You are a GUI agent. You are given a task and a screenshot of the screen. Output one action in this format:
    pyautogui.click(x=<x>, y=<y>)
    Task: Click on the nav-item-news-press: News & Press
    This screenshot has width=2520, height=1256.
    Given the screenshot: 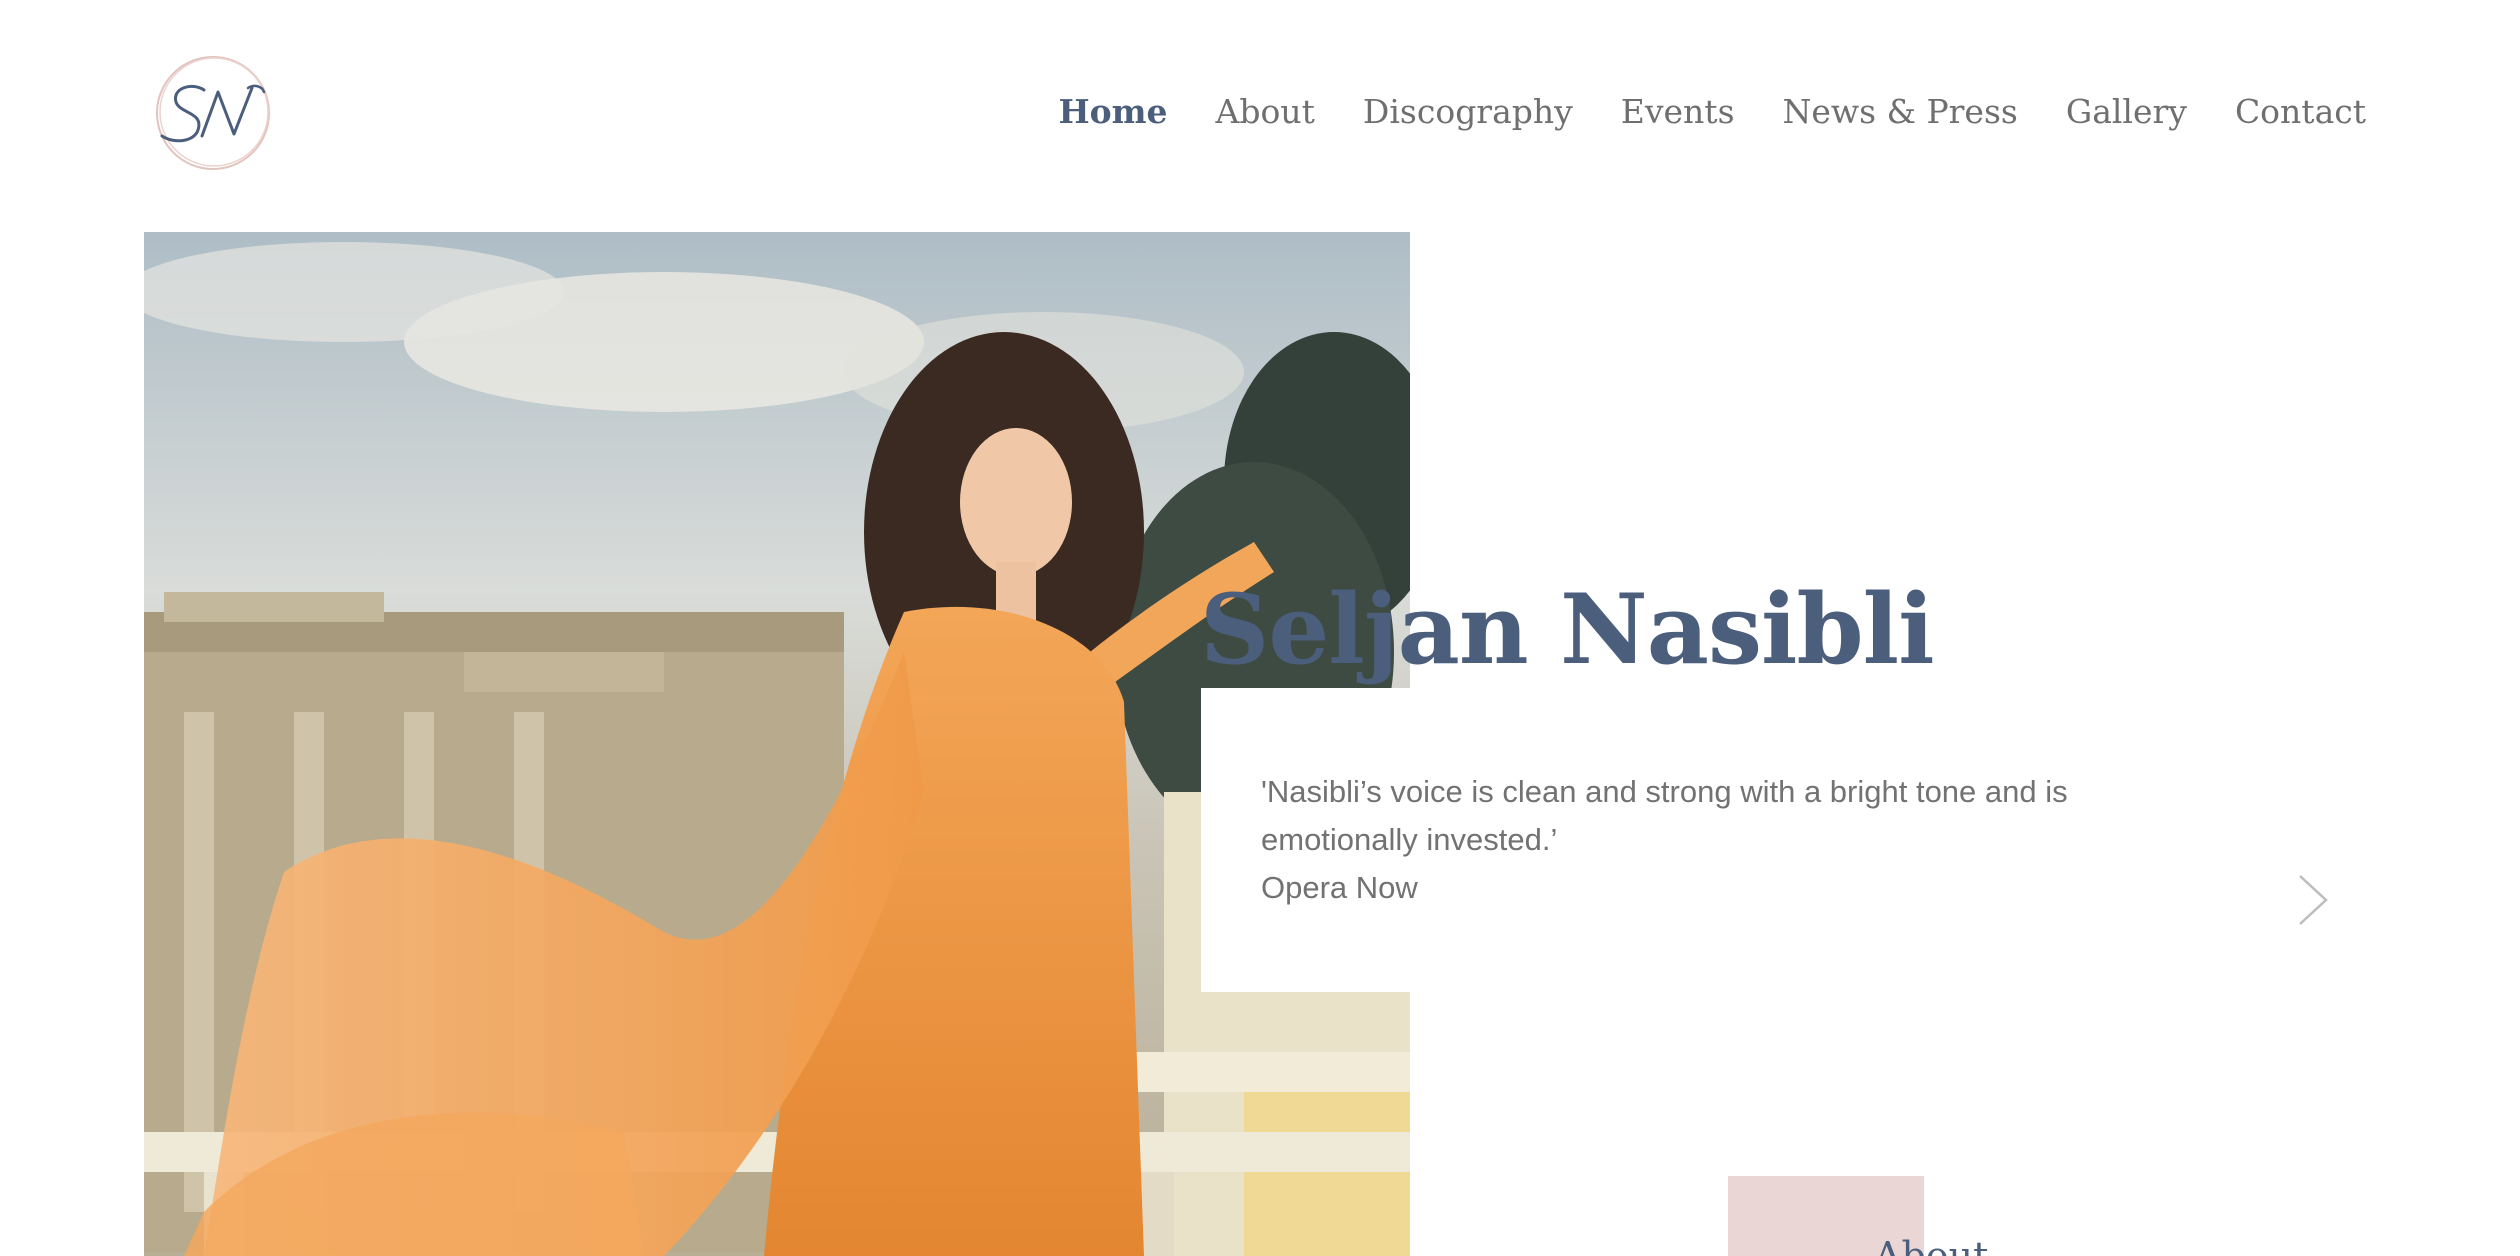 What is the action you would take?
    pyautogui.click(x=1900, y=112)
    